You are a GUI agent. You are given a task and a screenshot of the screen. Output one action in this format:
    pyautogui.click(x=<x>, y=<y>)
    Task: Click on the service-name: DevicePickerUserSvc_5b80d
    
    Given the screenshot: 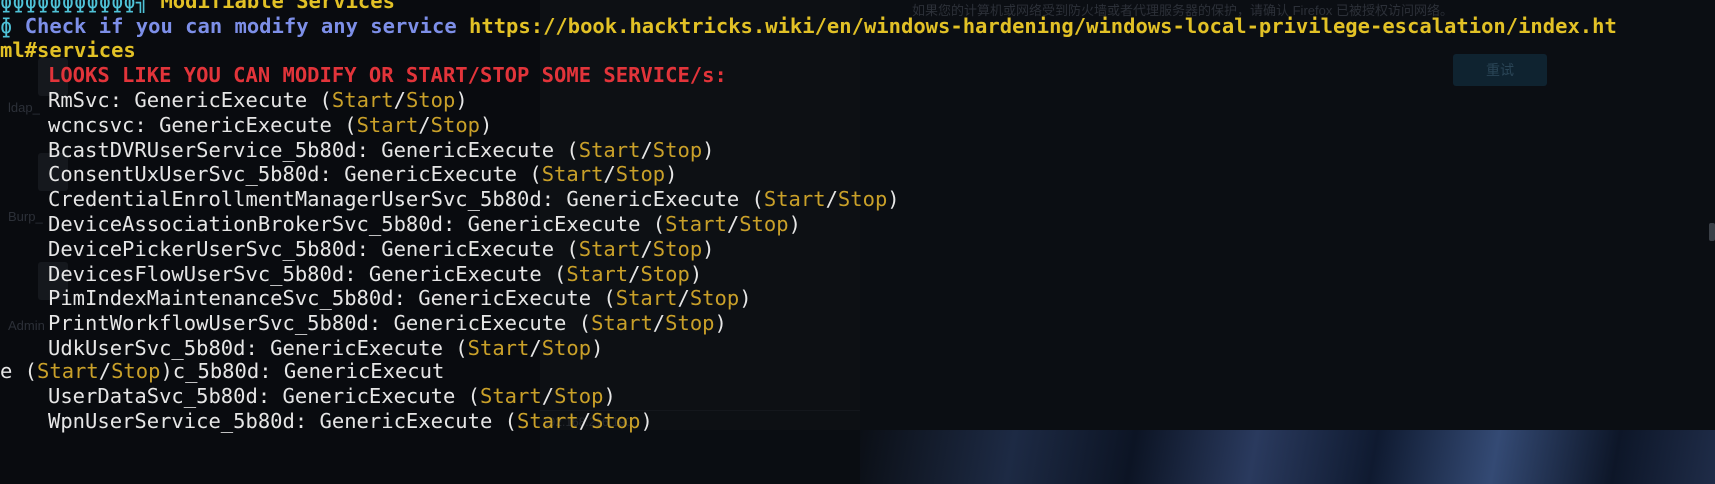 What is the action you would take?
    pyautogui.click(x=202, y=249)
    